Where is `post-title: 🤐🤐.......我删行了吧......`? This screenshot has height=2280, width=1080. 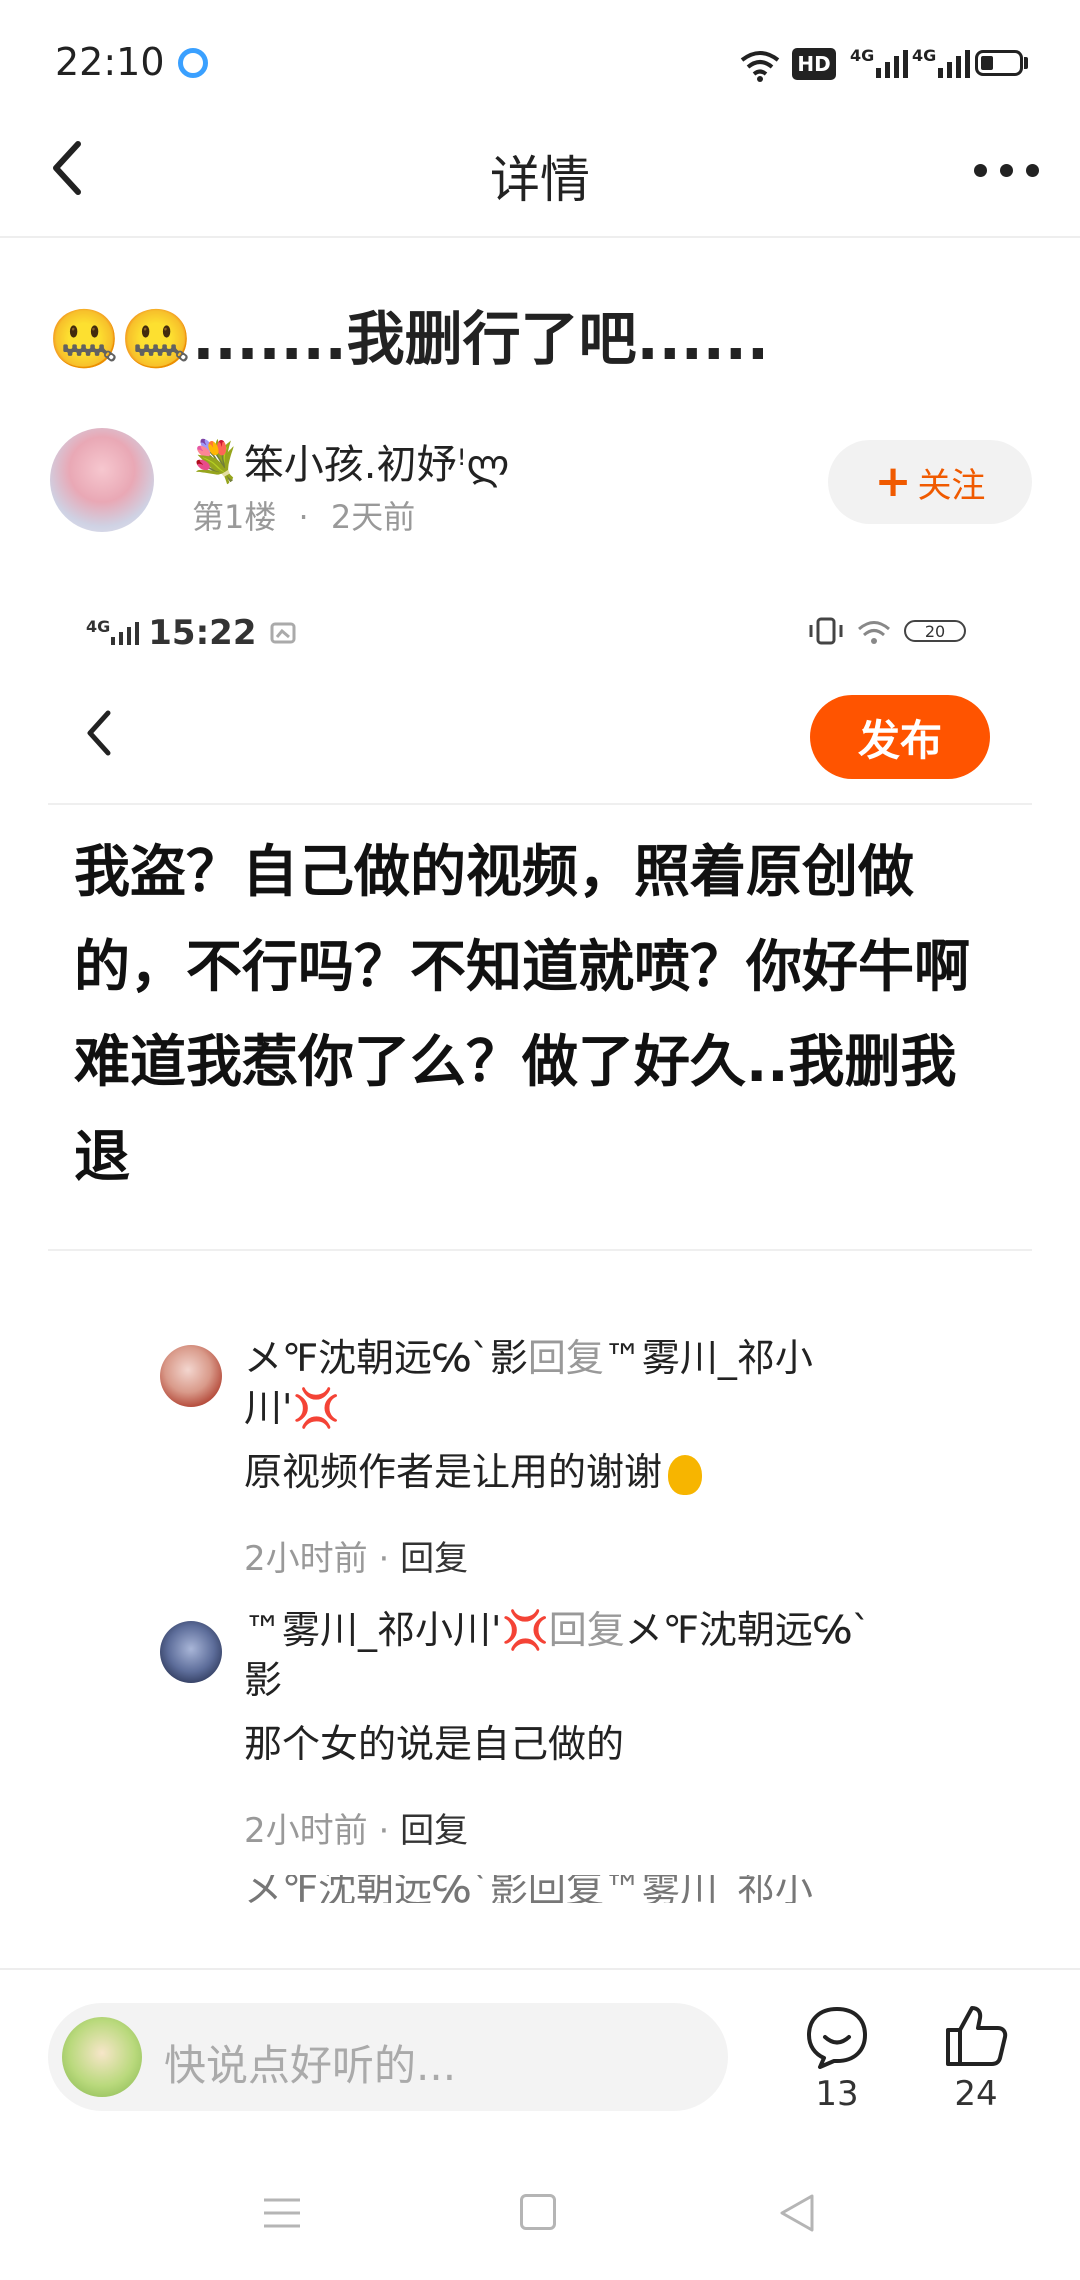
post-title: 🤐🤐.......我删行了吧...... is located at coordinates (408, 339).